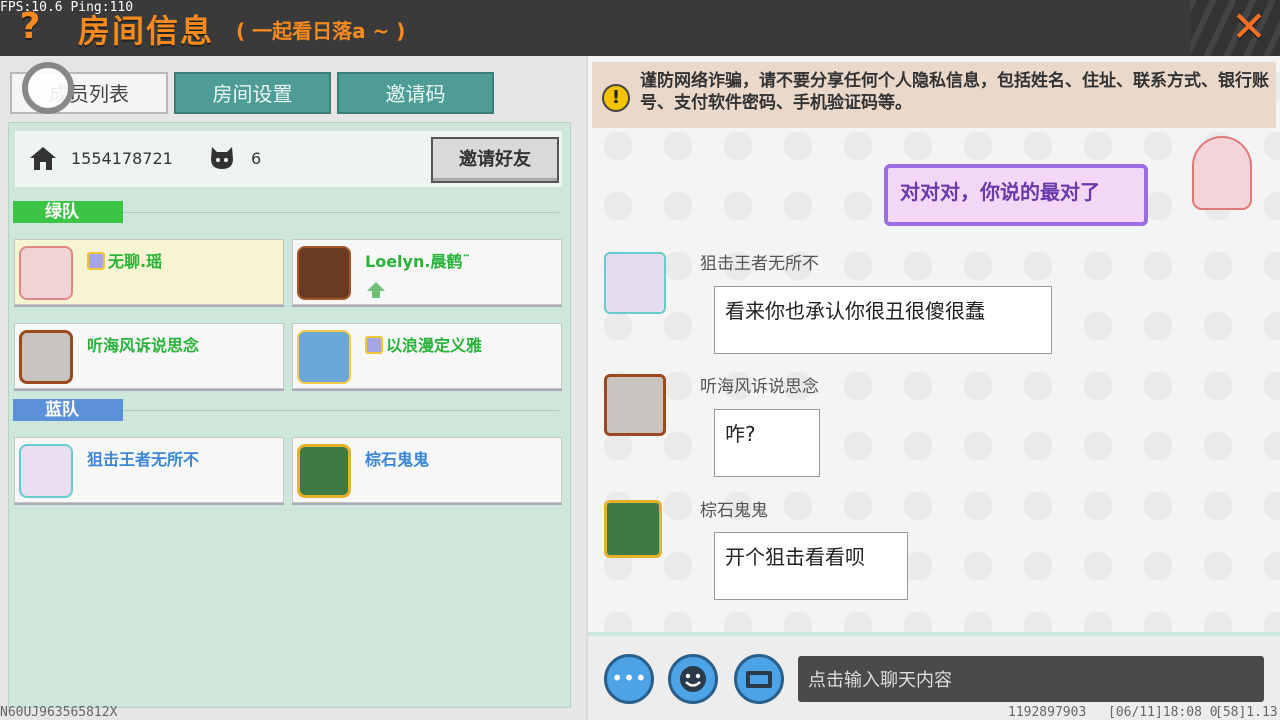 The width and height of the screenshot is (1280, 720). I want to click on my-message-bubble: 对对对，你说的最对了, so click(1016, 195).